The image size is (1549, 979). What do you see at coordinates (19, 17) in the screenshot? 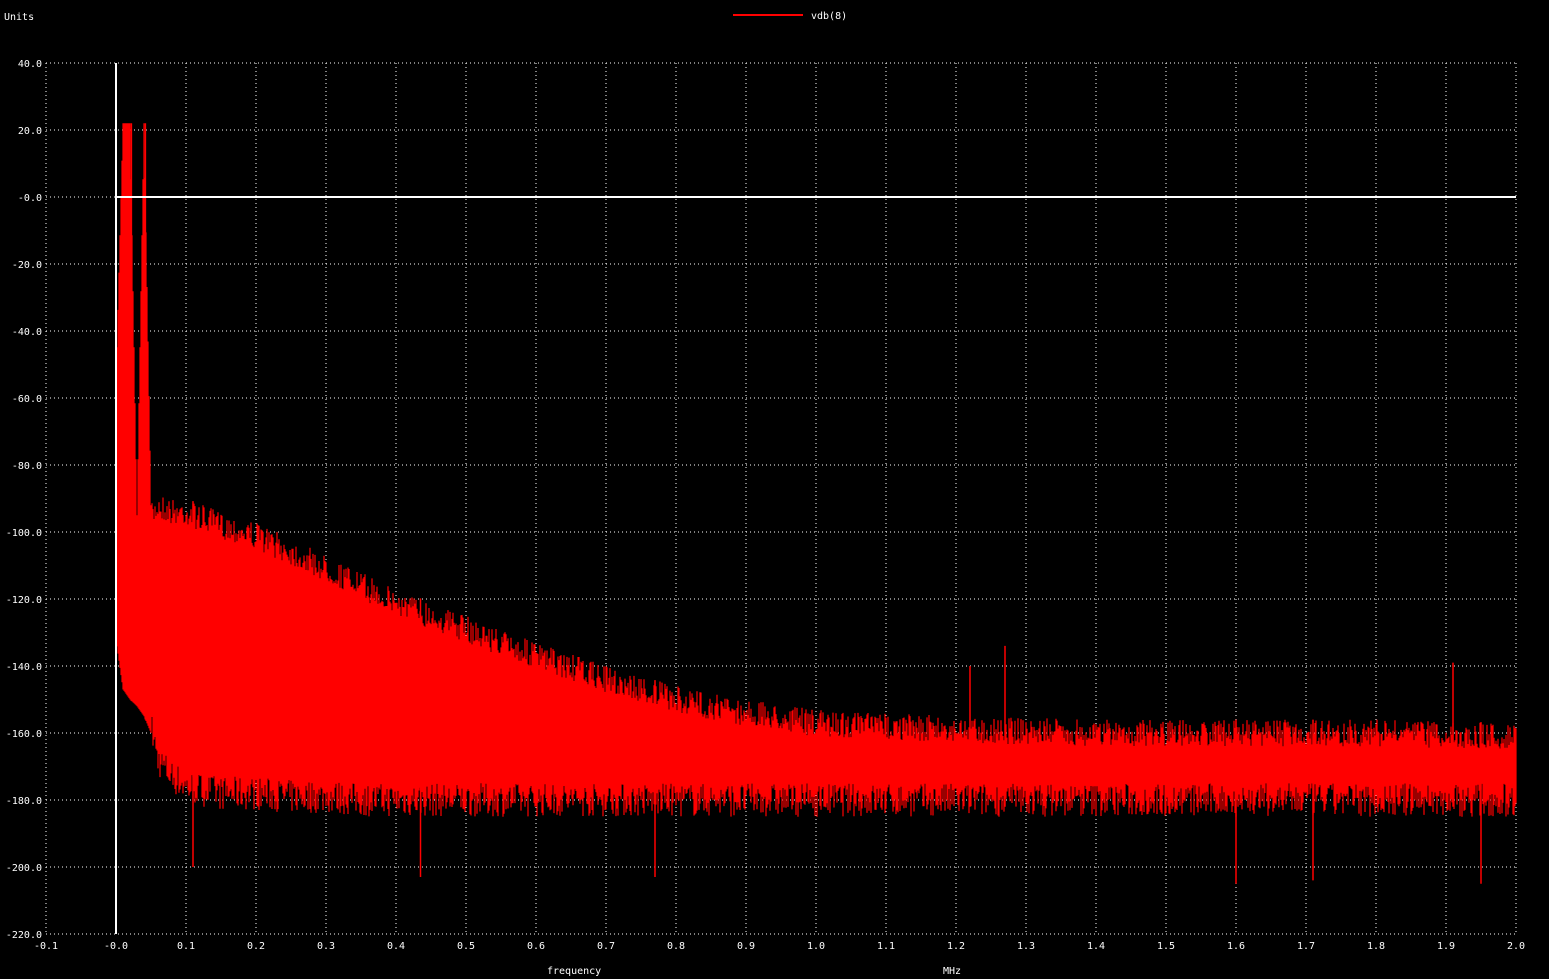
I see `y-axis-label: Units` at bounding box center [19, 17].